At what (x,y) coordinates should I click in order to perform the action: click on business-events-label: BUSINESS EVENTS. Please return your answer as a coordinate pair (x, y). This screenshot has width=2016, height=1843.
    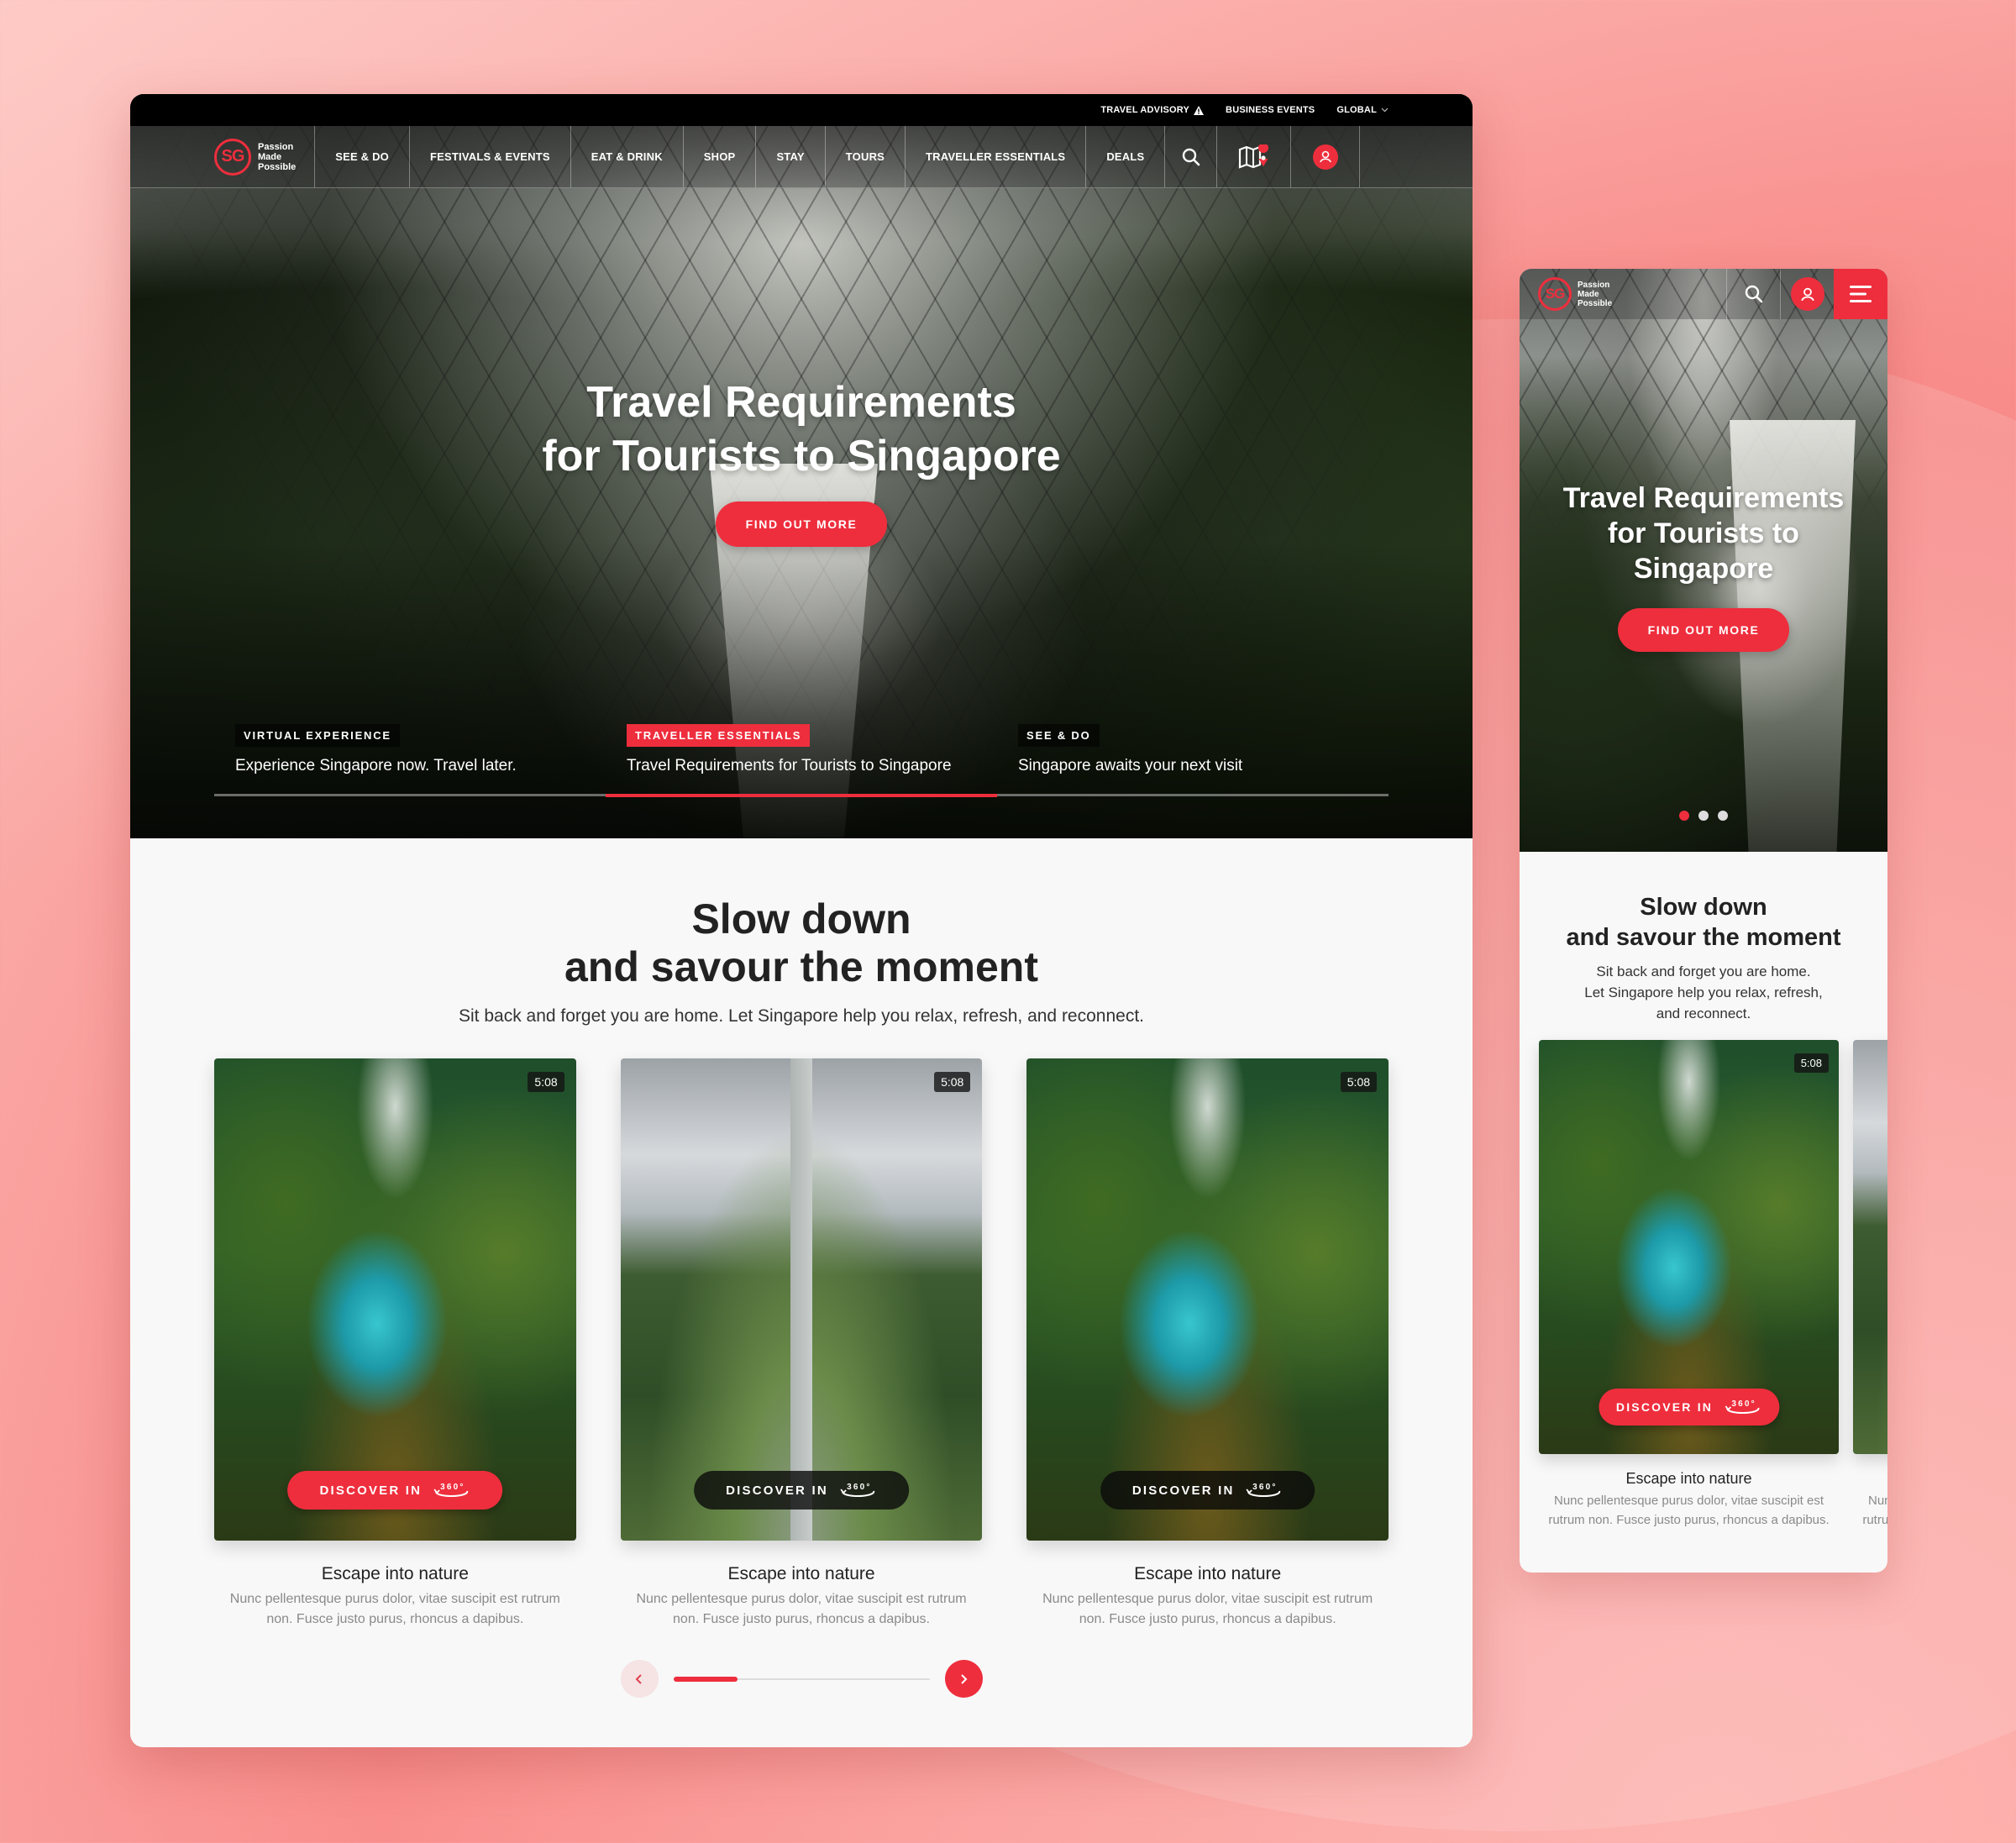
    Looking at the image, I should click on (1270, 110).